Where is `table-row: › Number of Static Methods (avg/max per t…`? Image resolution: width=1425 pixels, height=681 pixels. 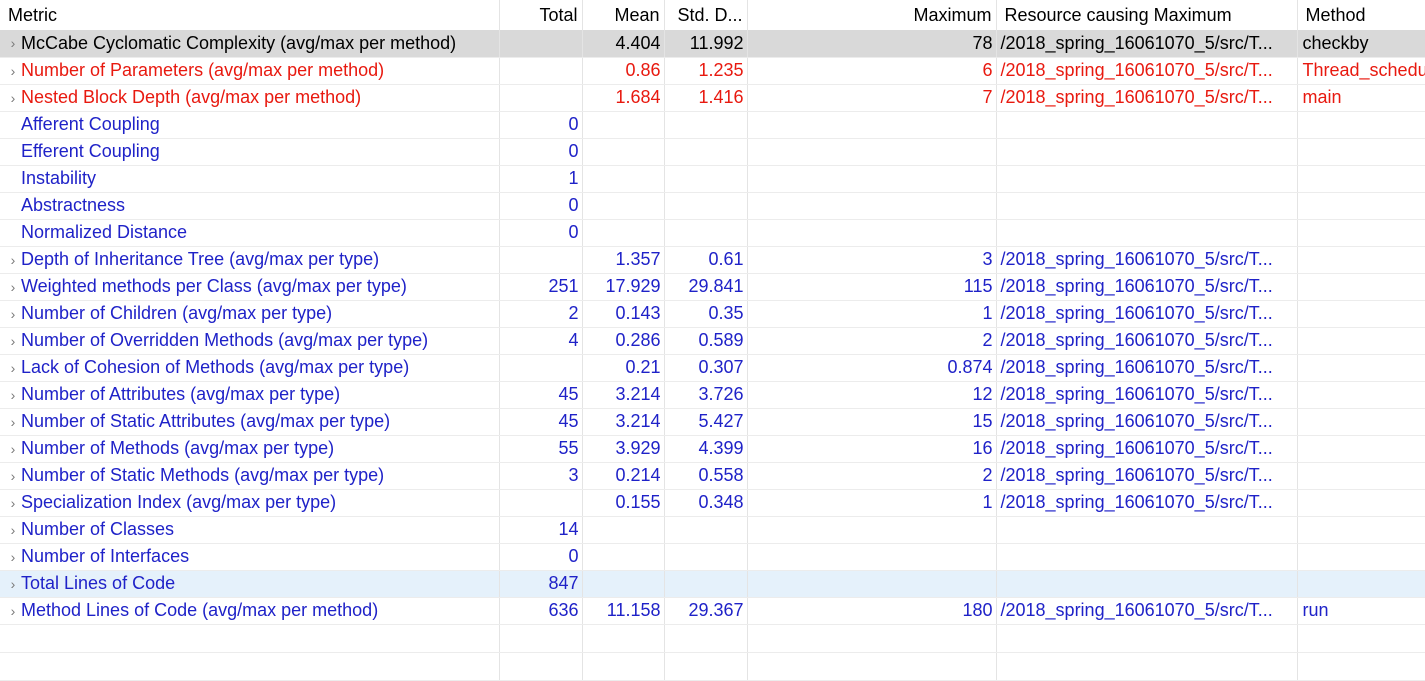 table-row: › Number of Static Methods (avg/max per t… is located at coordinates (712, 476).